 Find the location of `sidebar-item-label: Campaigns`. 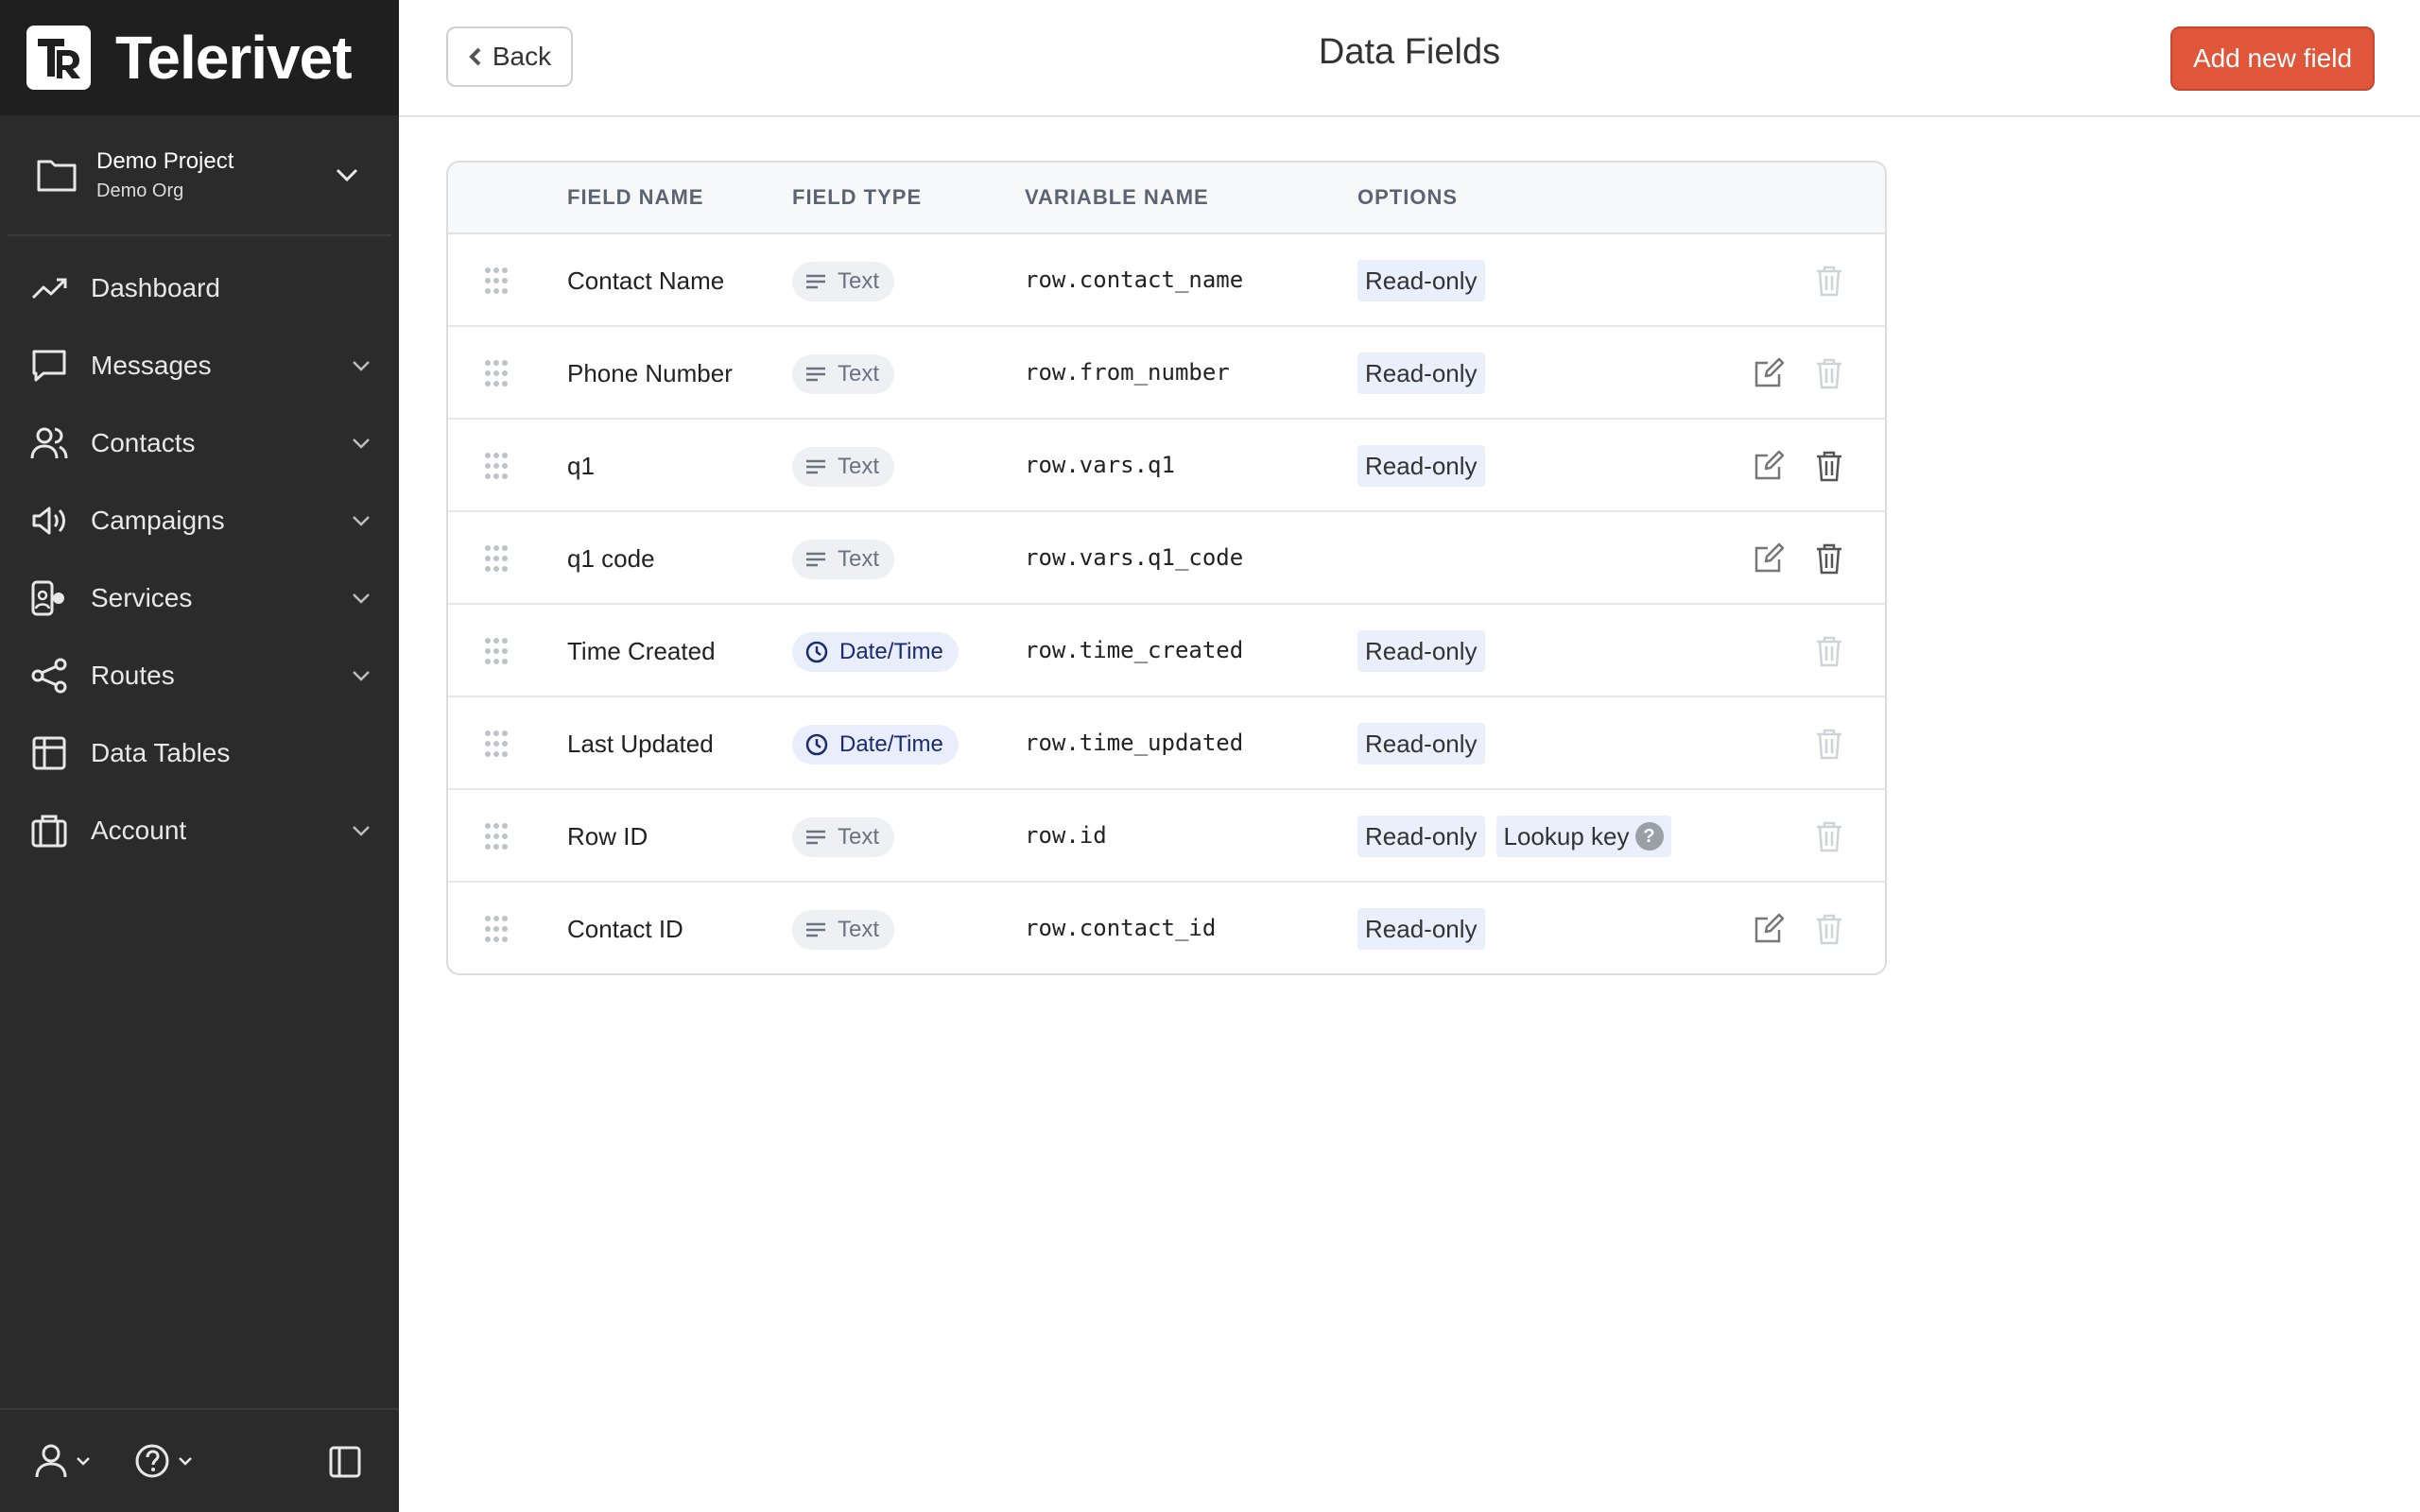

sidebar-item-label: Campaigns is located at coordinates (158, 520).